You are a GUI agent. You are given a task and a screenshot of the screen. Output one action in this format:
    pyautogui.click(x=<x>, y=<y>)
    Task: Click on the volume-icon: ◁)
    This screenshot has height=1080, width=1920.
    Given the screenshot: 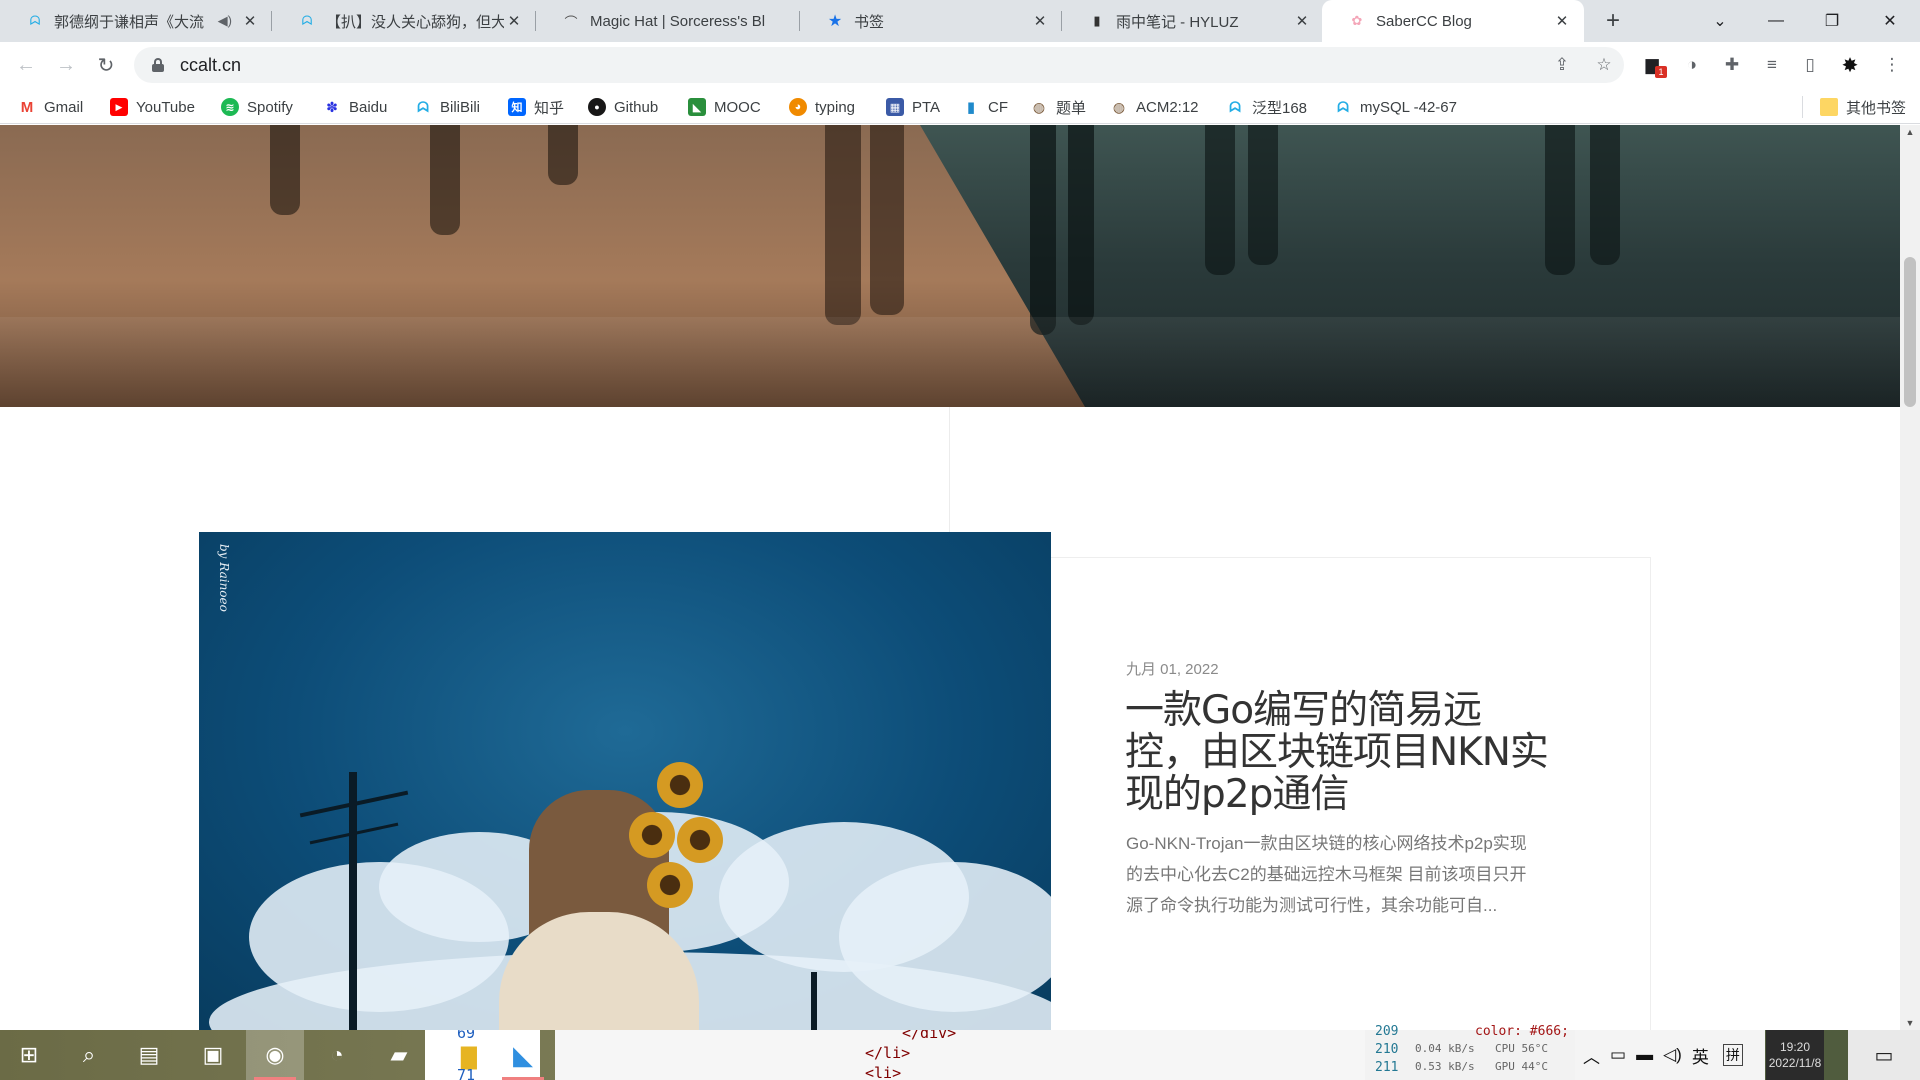 What is the action you would take?
    pyautogui.click(x=1672, y=1055)
    